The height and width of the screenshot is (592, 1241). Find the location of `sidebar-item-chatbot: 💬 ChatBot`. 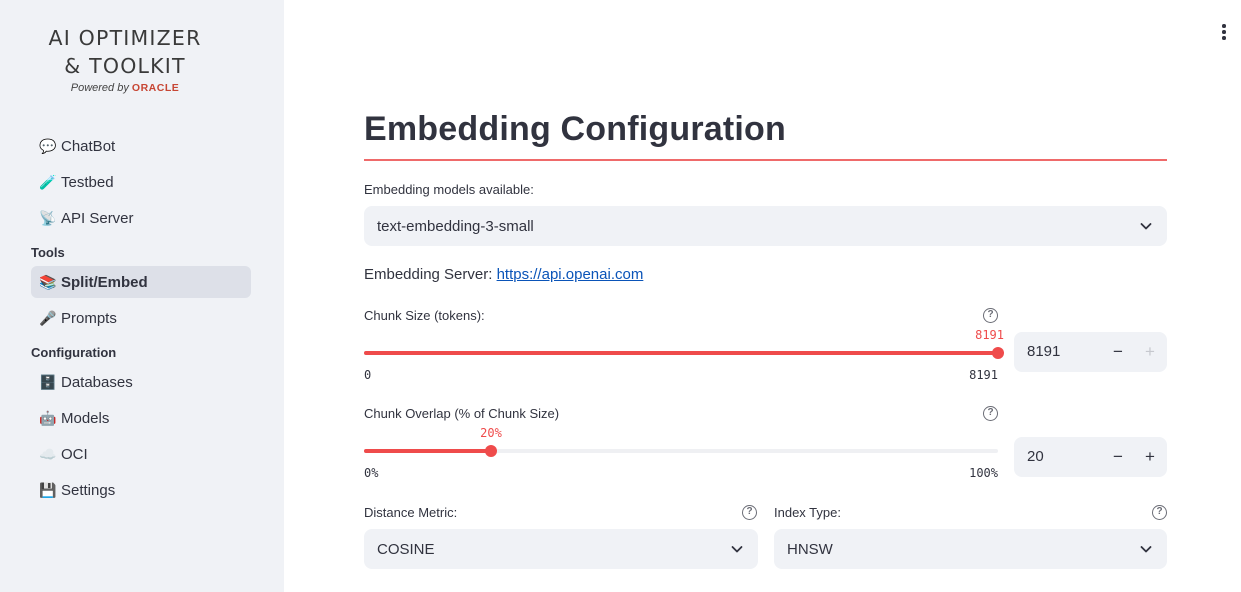

sidebar-item-chatbot: 💬 ChatBot is located at coordinates (141, 146).